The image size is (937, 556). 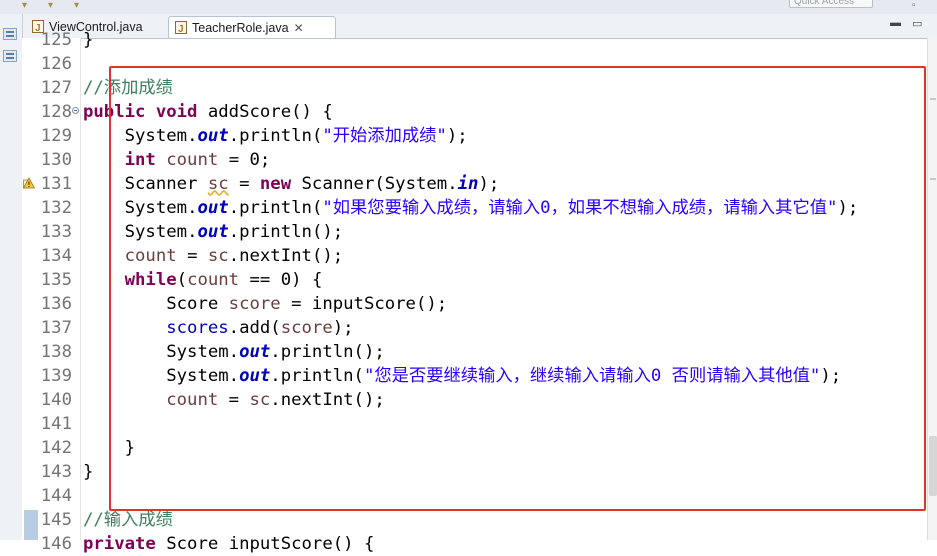 What do you see at coordinates (933, 466) in the screenshot?
I see `scrollbar-thumb` at bounding box center [933, 466].